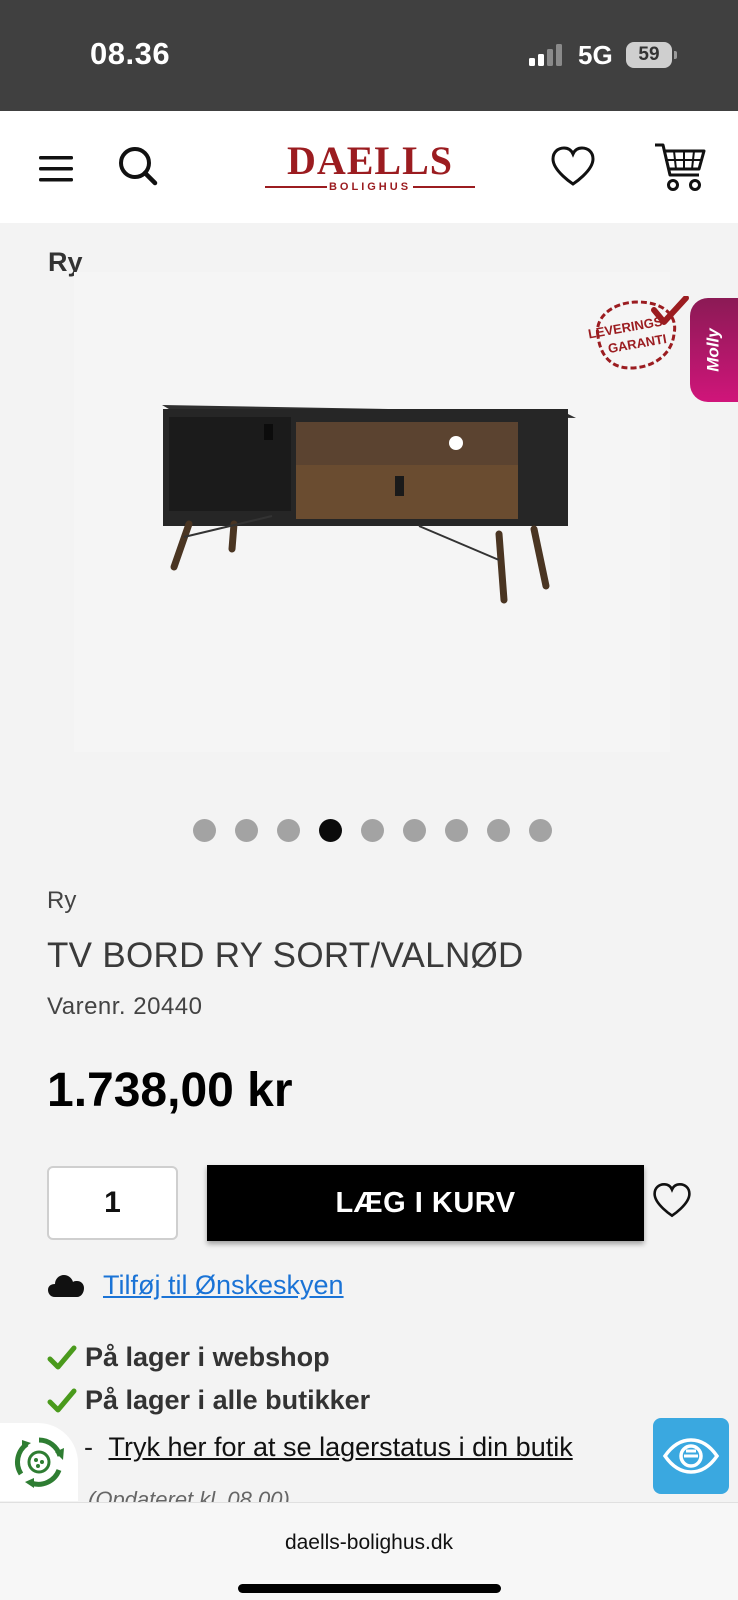  What do you see at coordinates (634, 336) in the screenshot?
I see `delivery-guarantee-badge: LEVERINGS GARANTI` at bounding box center [634, 336].